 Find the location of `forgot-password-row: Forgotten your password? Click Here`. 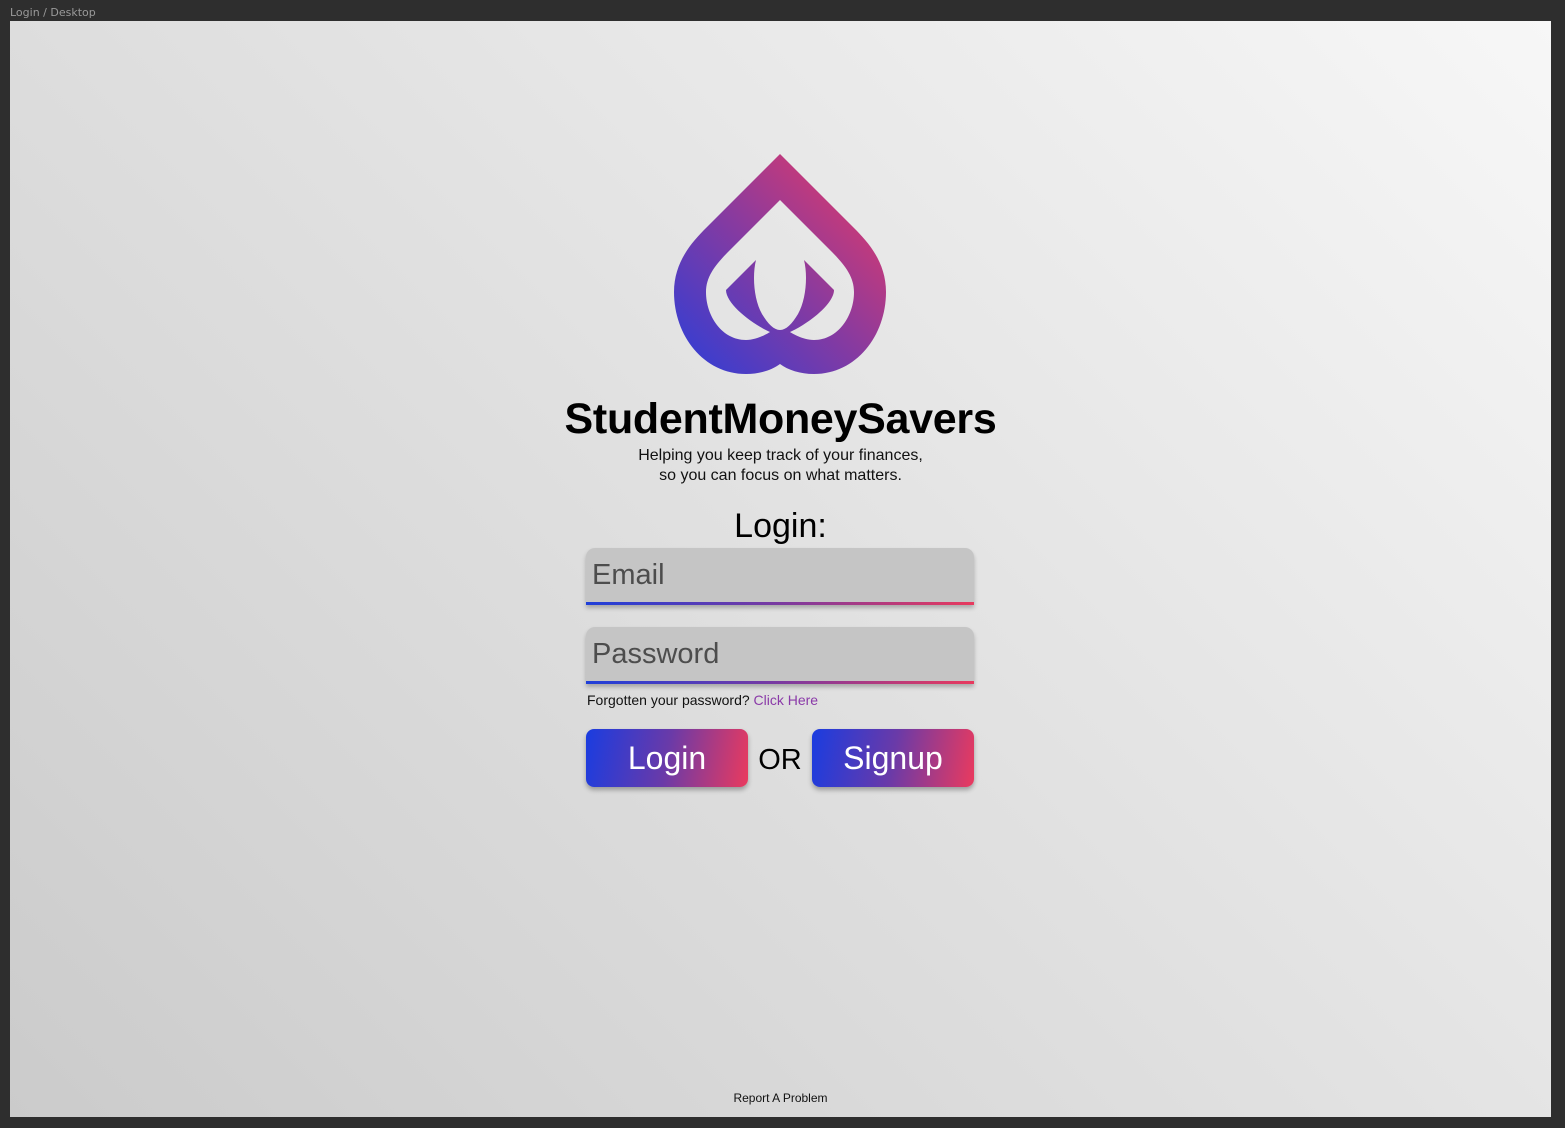

forgot-password-row: Forgotten your password? Click Here is located at coordinates (702, 700).